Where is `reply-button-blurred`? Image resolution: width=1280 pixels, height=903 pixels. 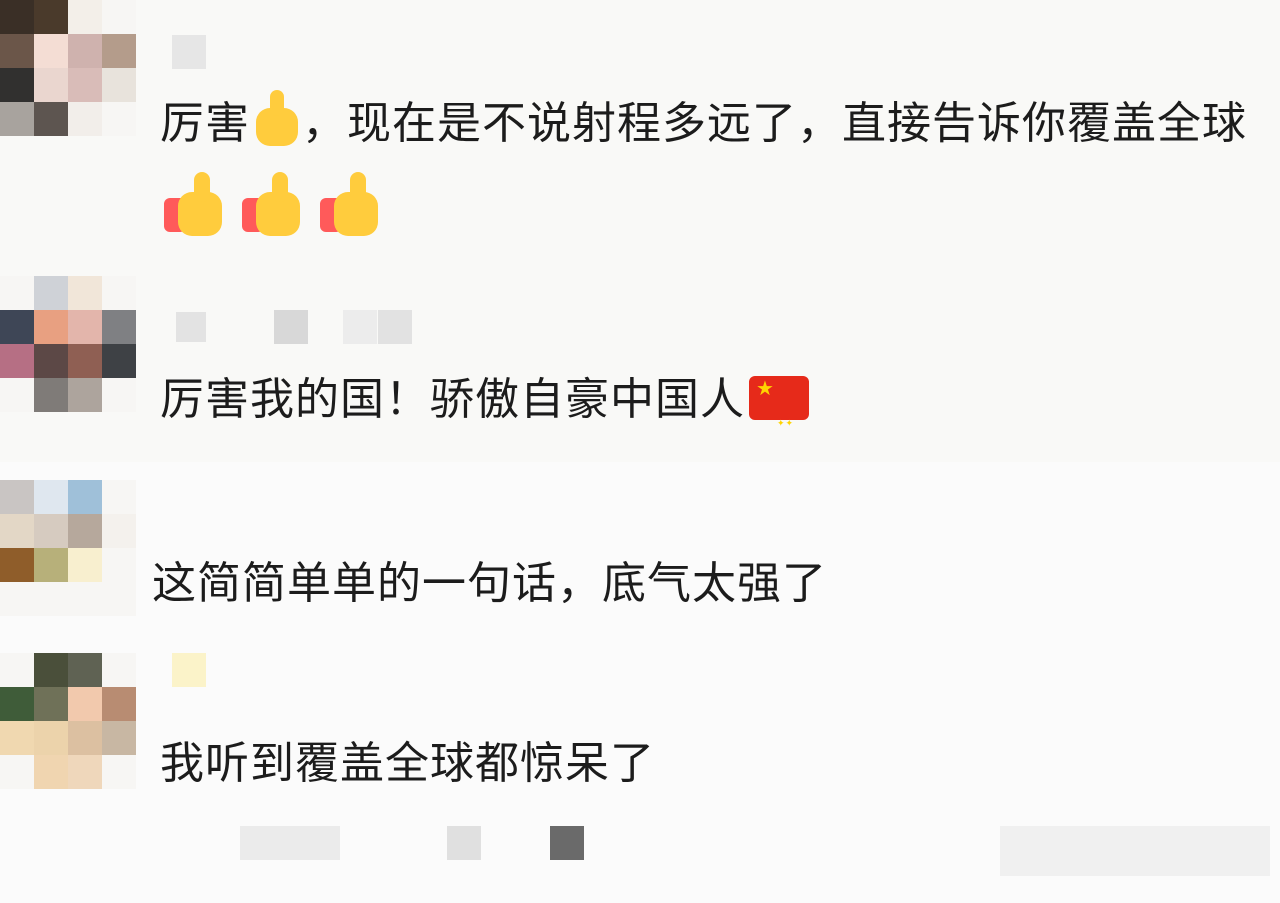
reply-button-blurred is located at coordinates (567, 843).